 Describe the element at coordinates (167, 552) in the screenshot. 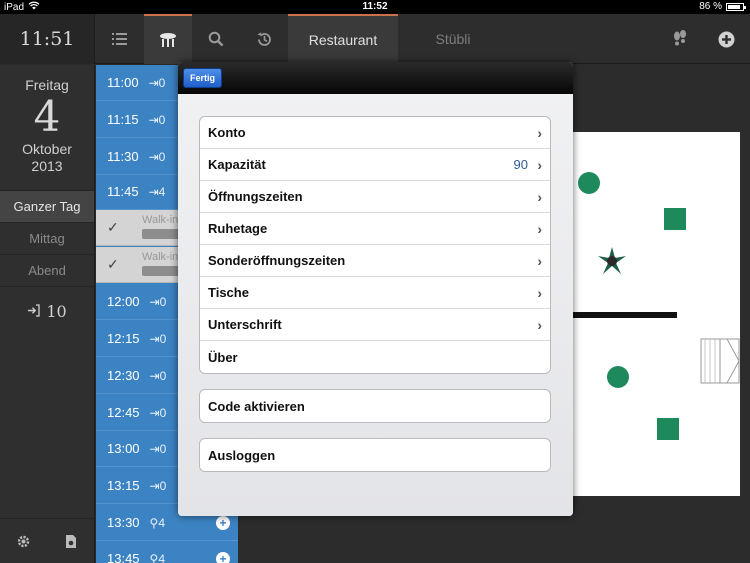

I see `time-slot: 13:45 ⚲4 +` at that location.